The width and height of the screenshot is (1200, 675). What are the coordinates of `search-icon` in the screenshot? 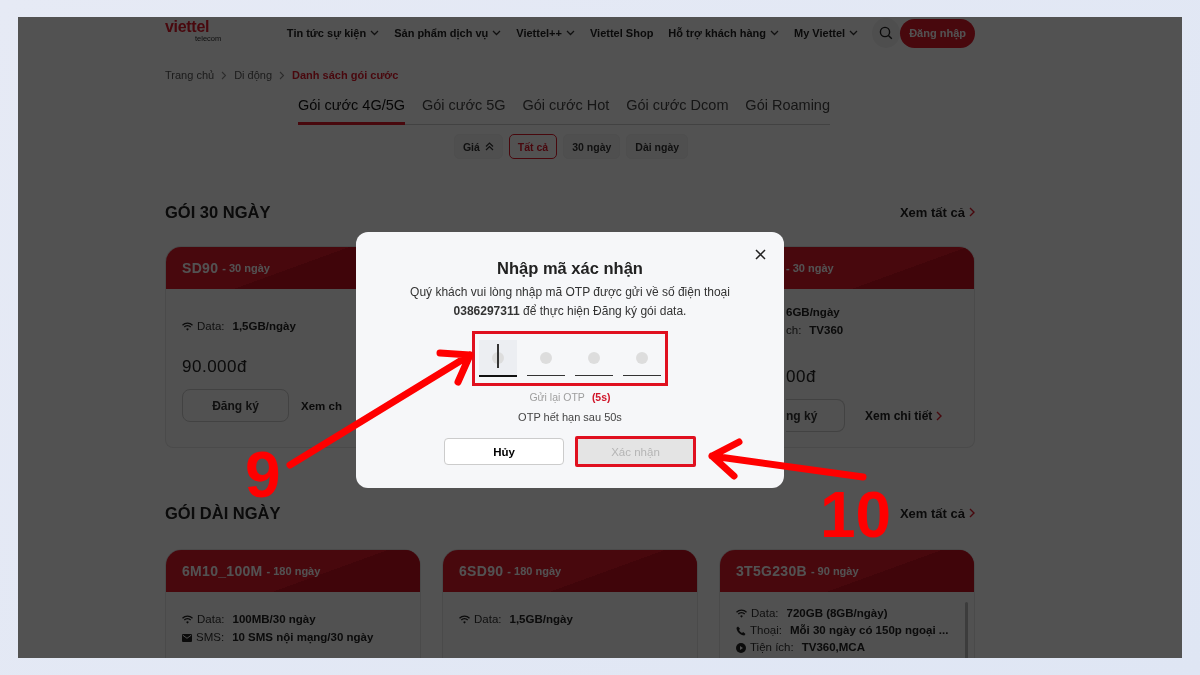 It's located at (886, 33).